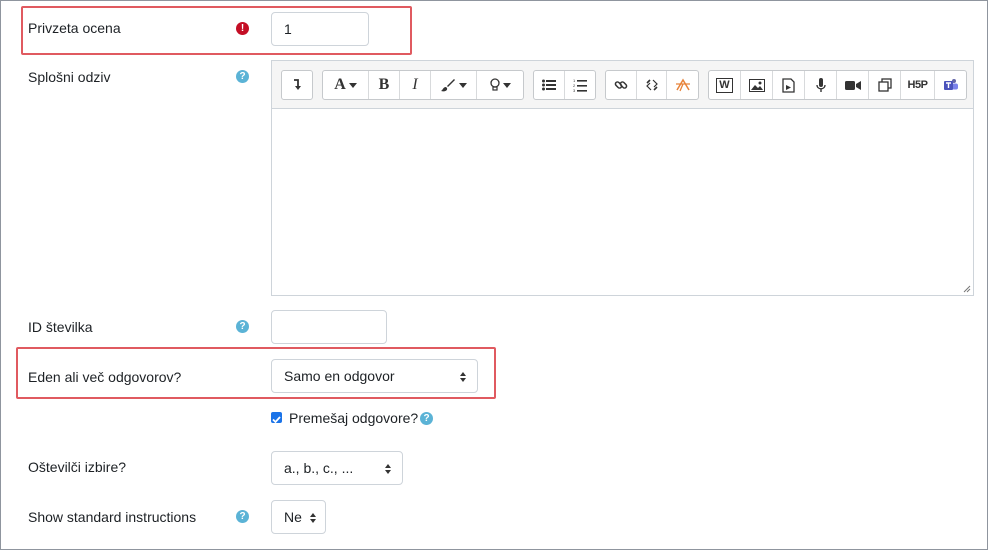 Image resolution: width=988 pixels, height=550 pixels. I want to click on checkmark-icon, so click(276, 420).